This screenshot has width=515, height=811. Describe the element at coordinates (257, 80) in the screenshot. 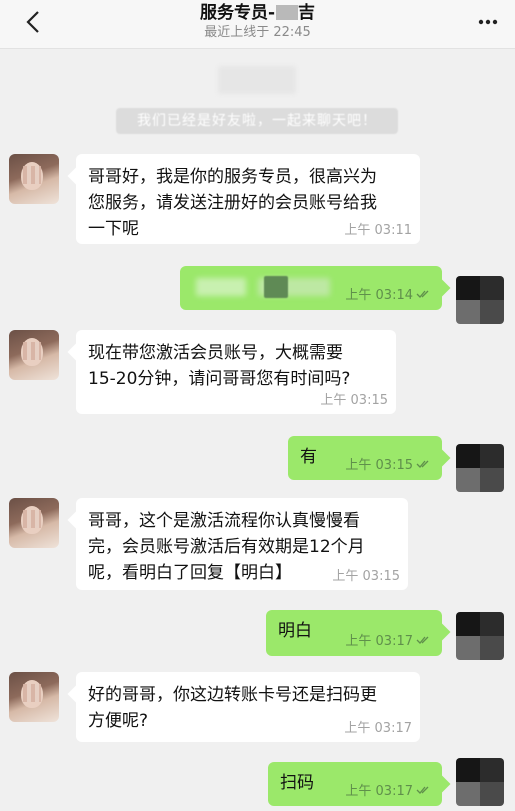

I see `blurred-system-item` at that location.